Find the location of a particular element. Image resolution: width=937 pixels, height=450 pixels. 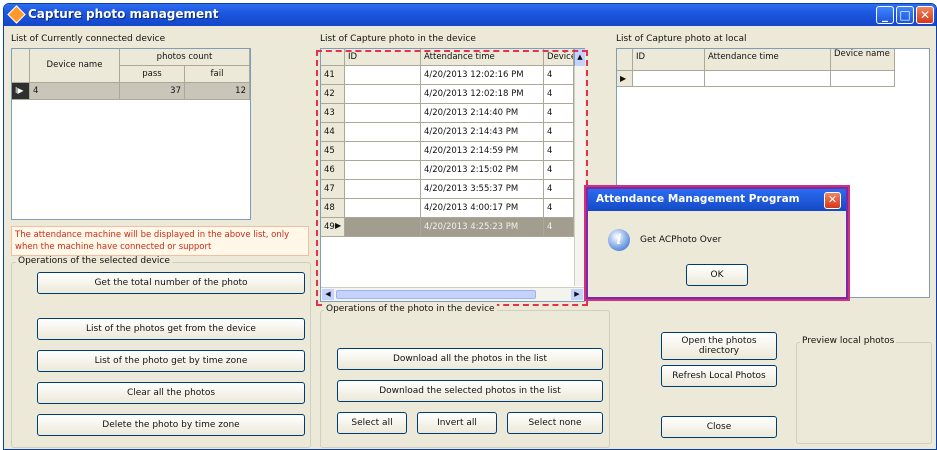

list-photos-from-device-button: List of the photos get from the device is located at coordinates (171, 329).